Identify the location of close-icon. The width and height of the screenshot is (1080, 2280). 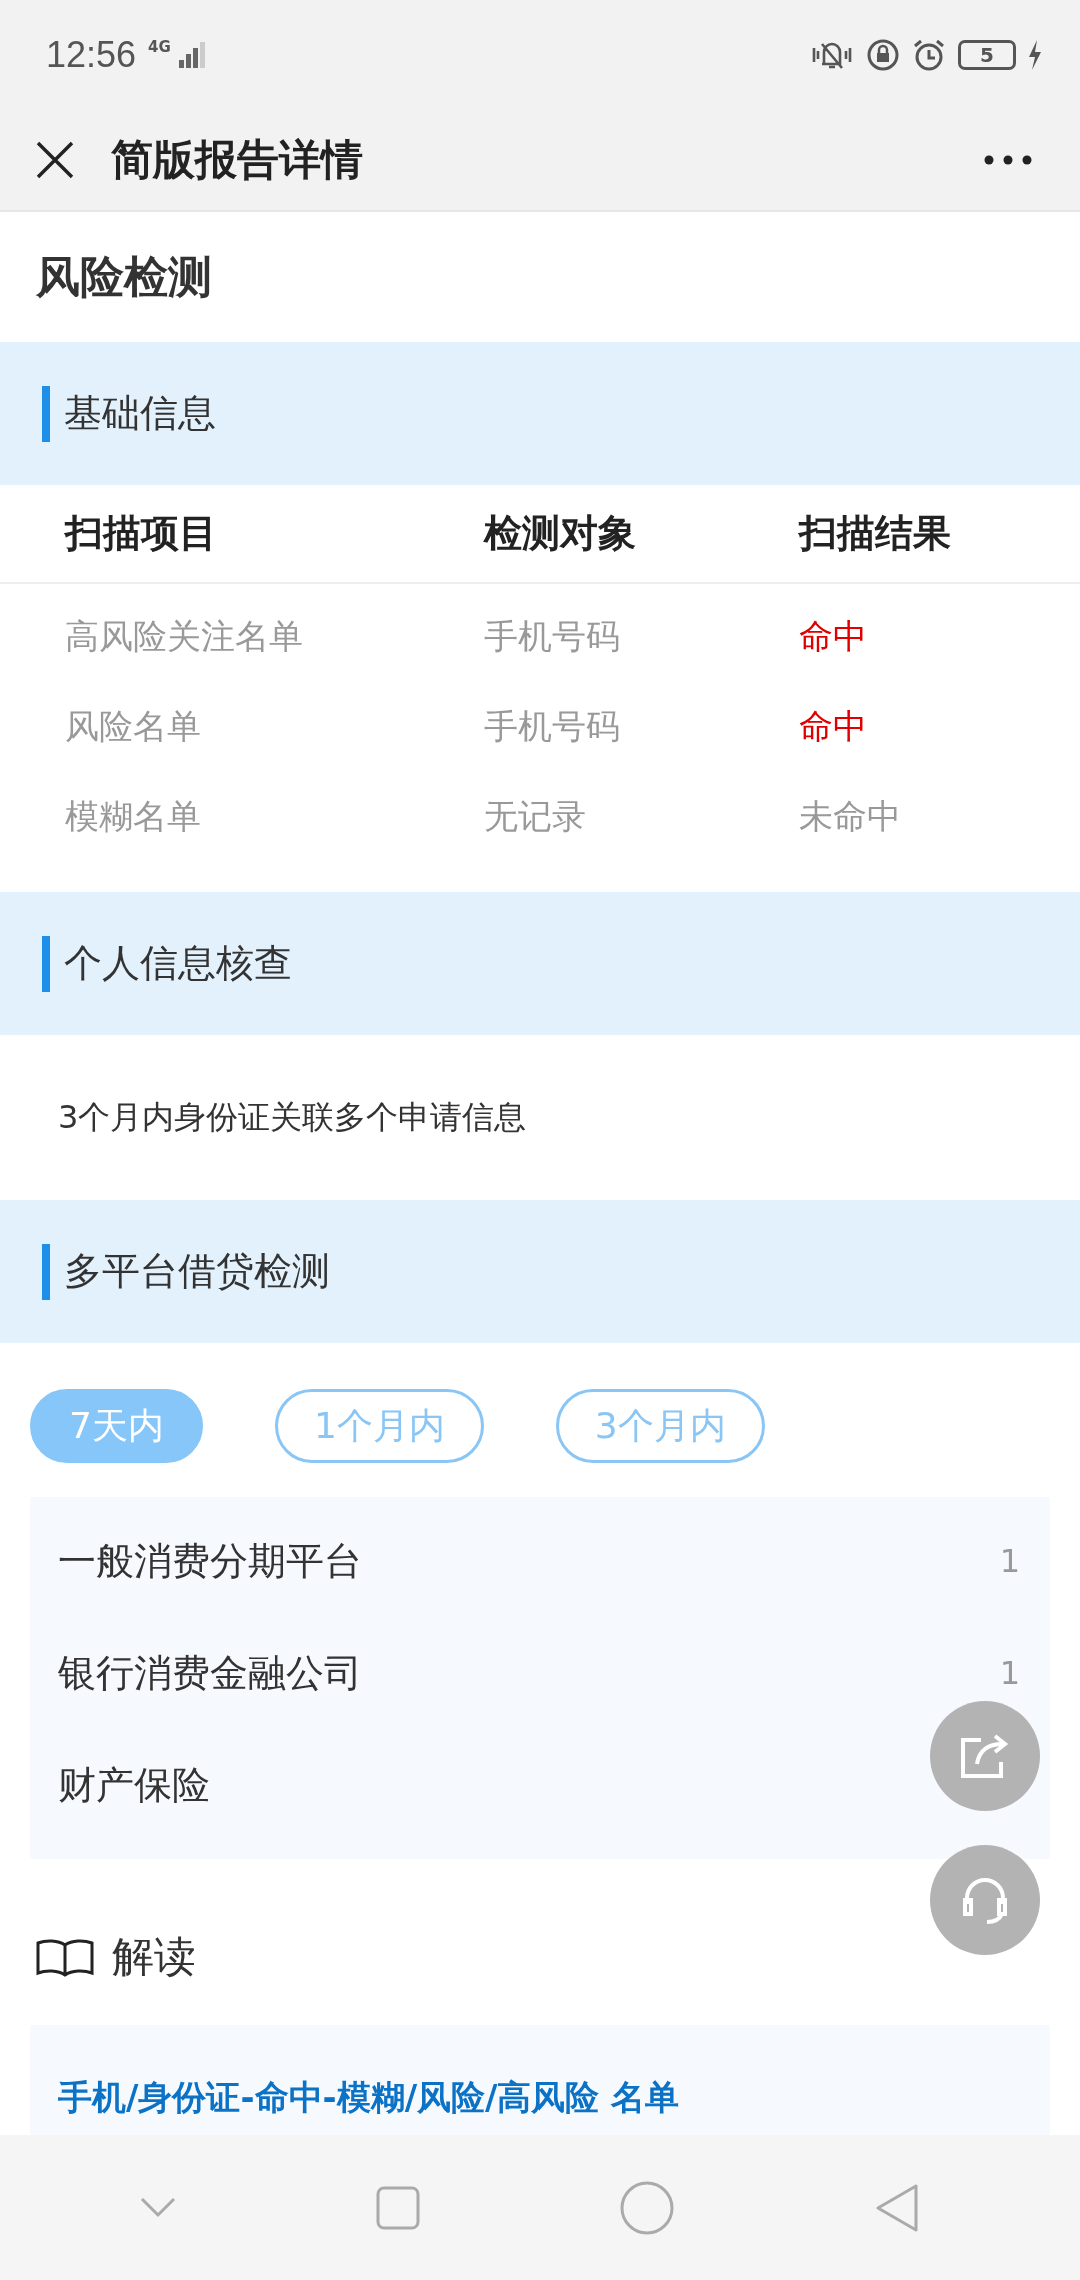
(55, 160).